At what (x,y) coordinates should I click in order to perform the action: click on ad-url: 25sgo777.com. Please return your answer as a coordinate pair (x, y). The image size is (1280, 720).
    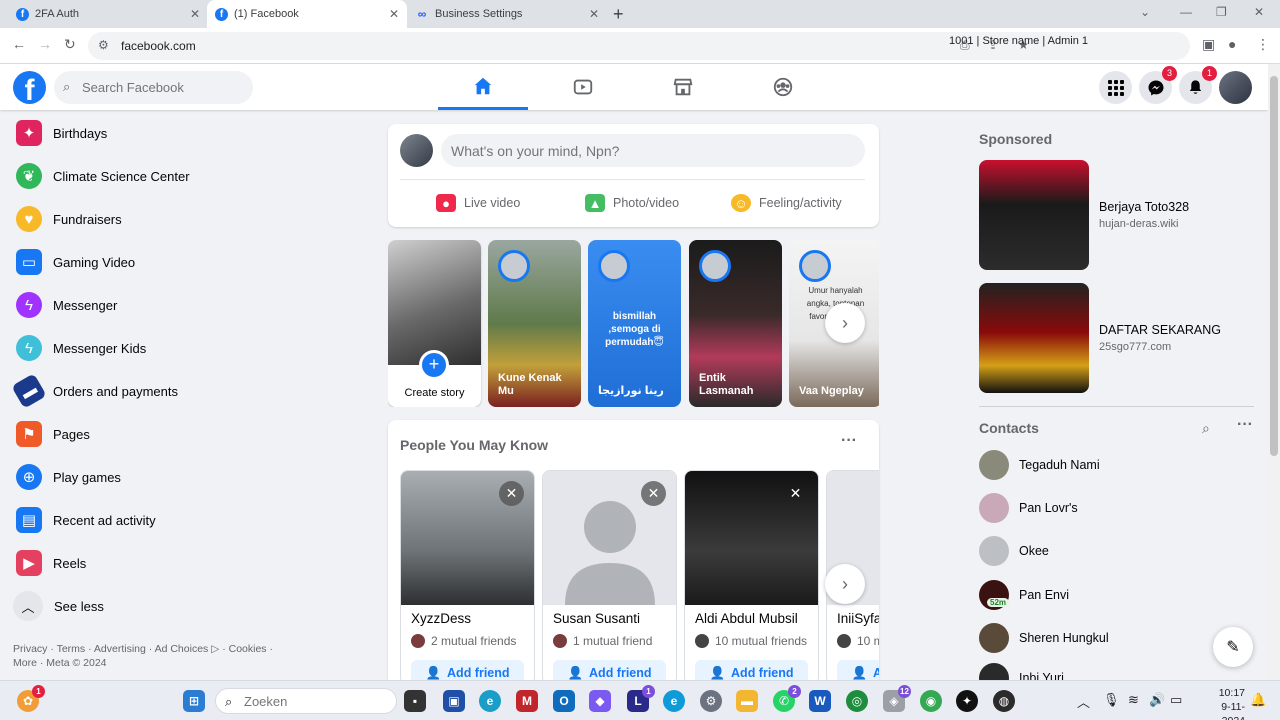
    Looking at the image, I should click on (1135, 347).